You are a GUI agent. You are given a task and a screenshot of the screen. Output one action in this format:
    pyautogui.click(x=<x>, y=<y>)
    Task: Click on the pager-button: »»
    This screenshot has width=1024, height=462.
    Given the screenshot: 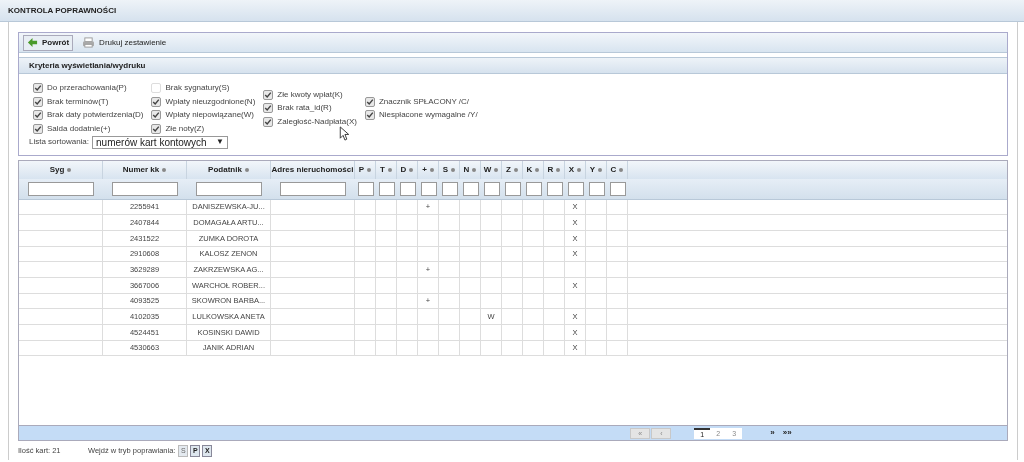 What is the action you would take?
    pyautogui.click(x=787, y=433)
    